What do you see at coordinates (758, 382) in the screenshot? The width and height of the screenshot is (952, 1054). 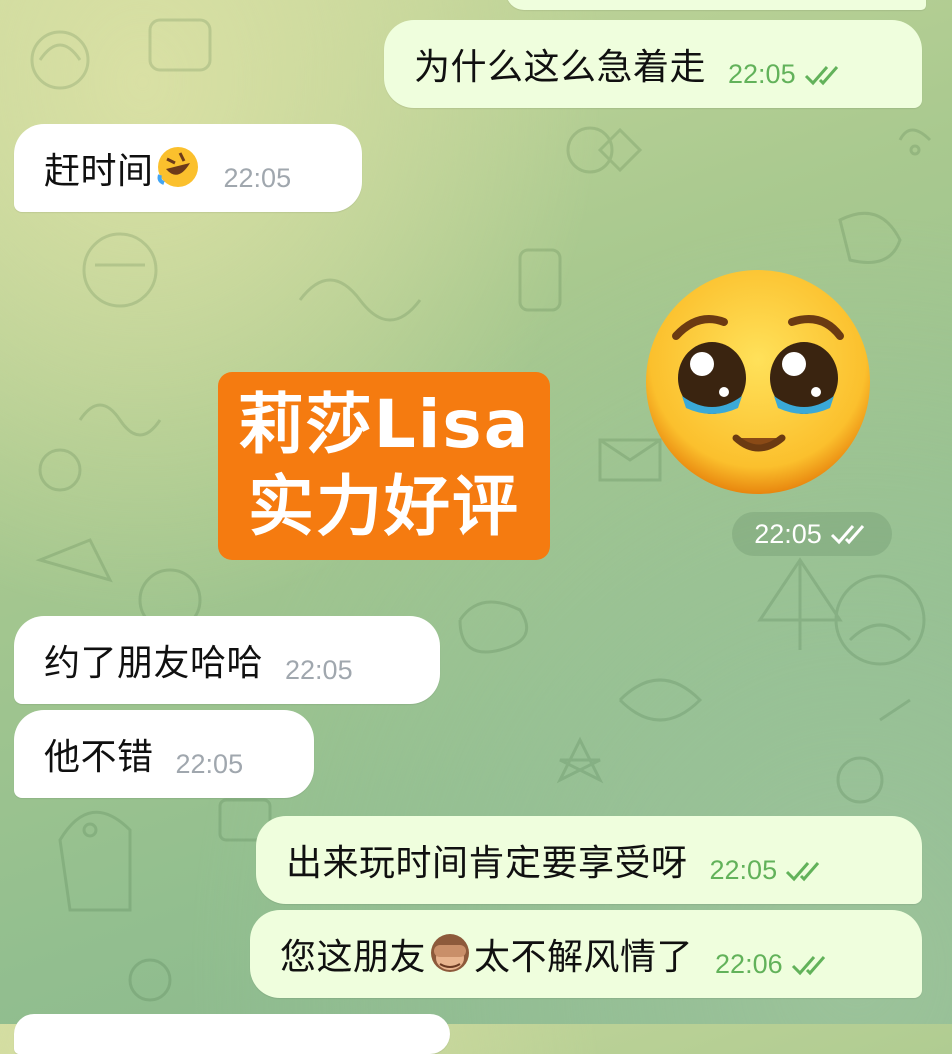 I see `pleading-face-icon` at bounding box center [758, 382].